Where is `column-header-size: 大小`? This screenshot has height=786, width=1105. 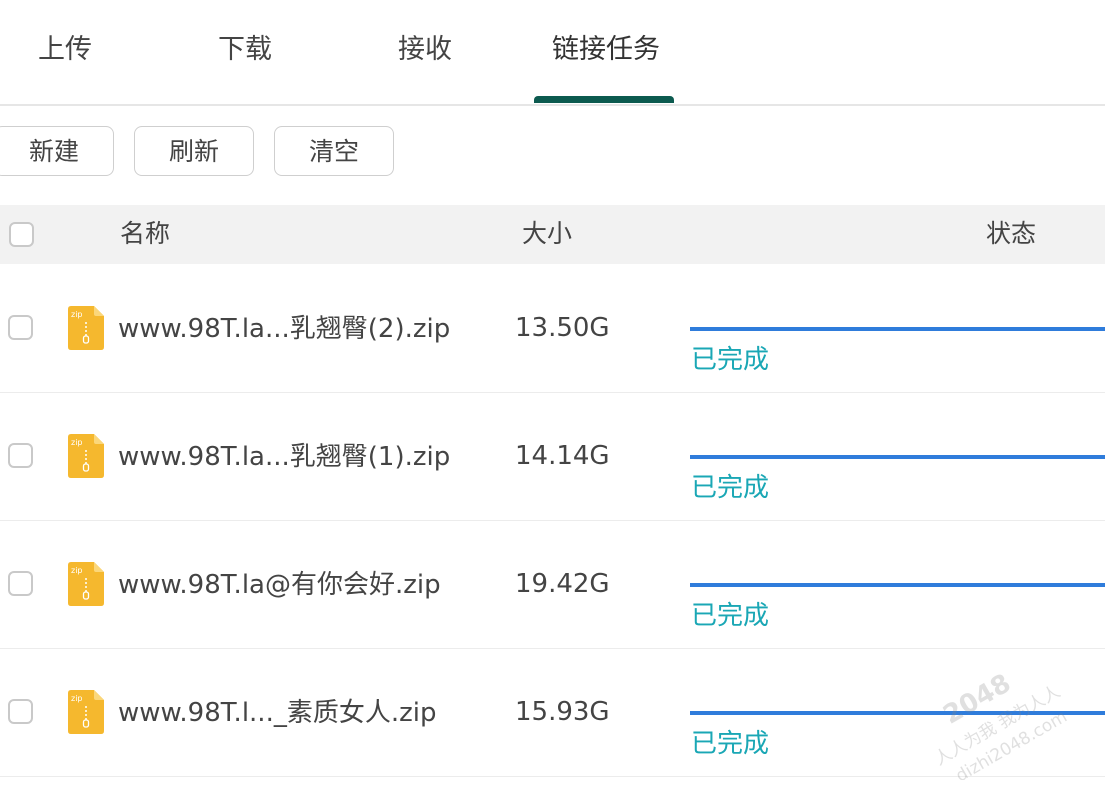
column-header-size: 大小 is located at coordinates (547, 234).